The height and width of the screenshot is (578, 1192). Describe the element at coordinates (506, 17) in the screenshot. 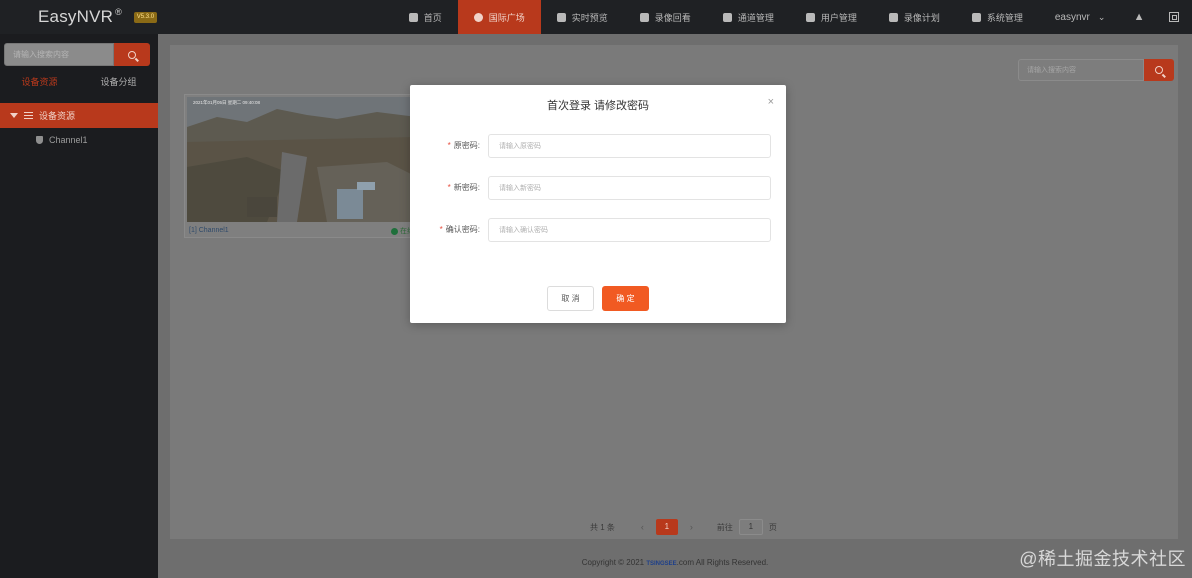

I see `nav-item-label: 国际广场` at that location.